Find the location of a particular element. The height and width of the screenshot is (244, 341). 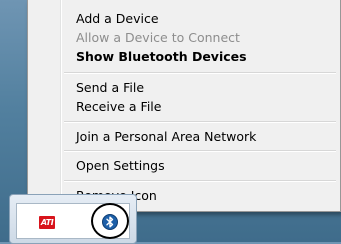

menu-item-receive-file: Receive a File is located at coordinates (118, 107).